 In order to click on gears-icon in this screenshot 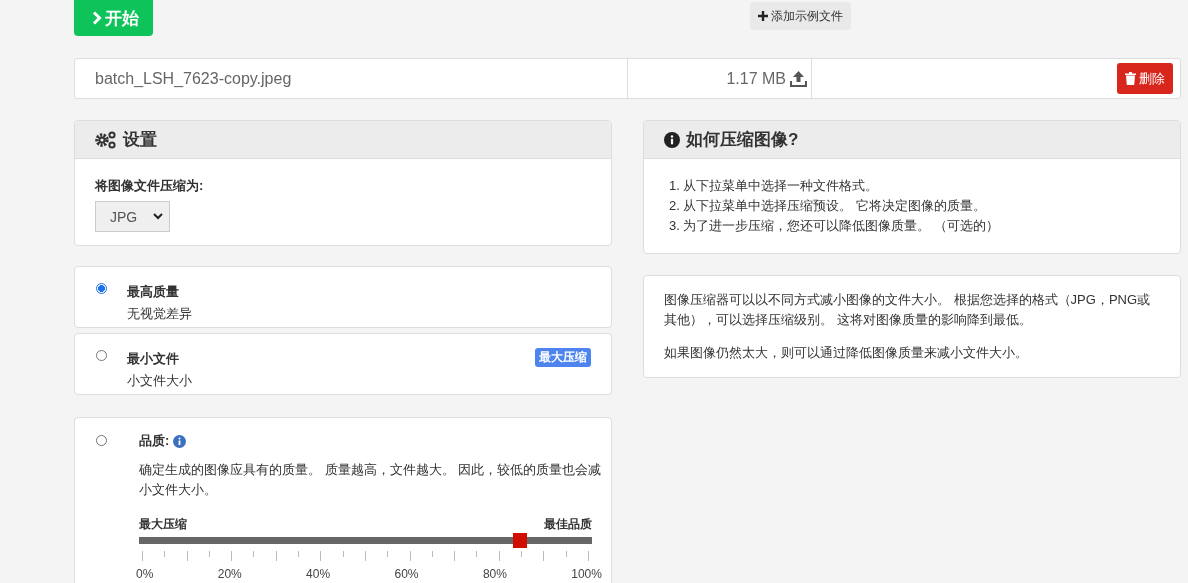, I will do `click(106, 139)`.